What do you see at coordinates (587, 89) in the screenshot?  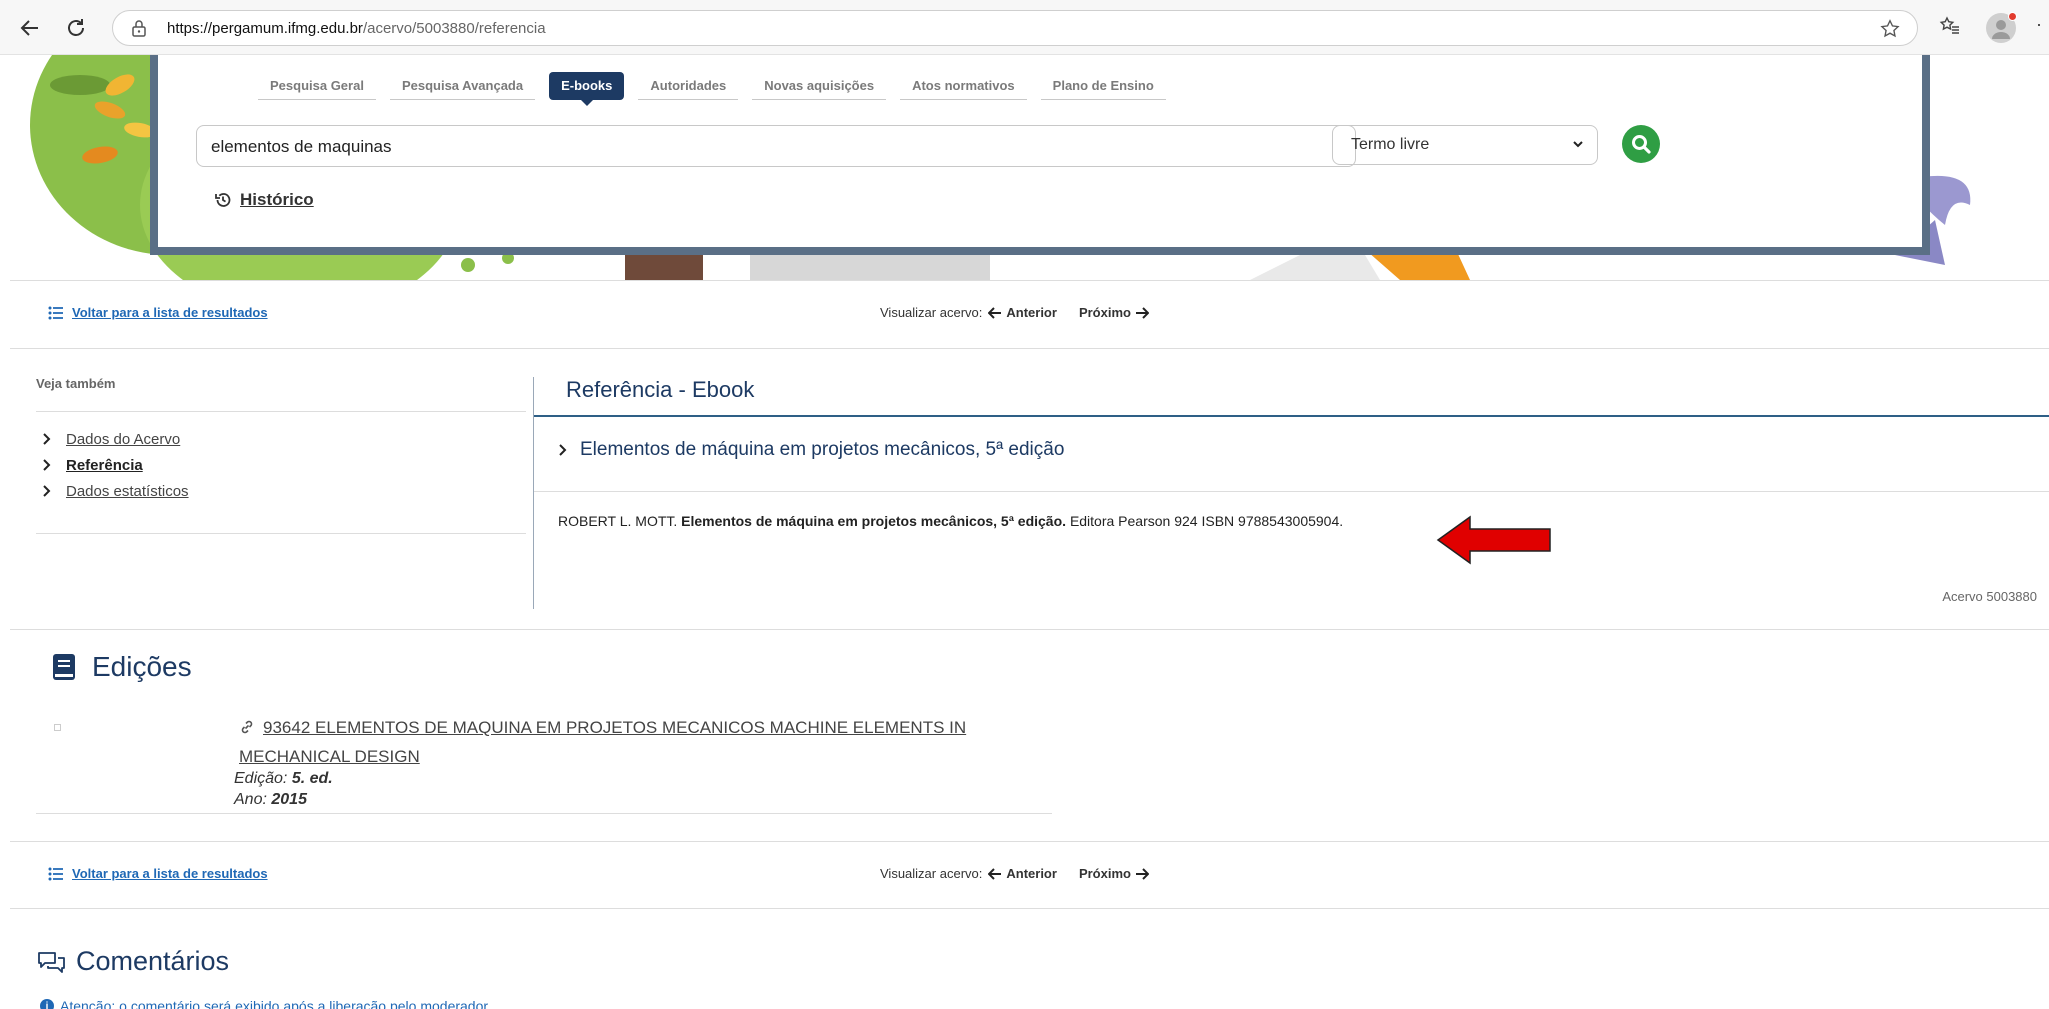 I see `tab-e-books: E-books` at bounding box center [587, 89].